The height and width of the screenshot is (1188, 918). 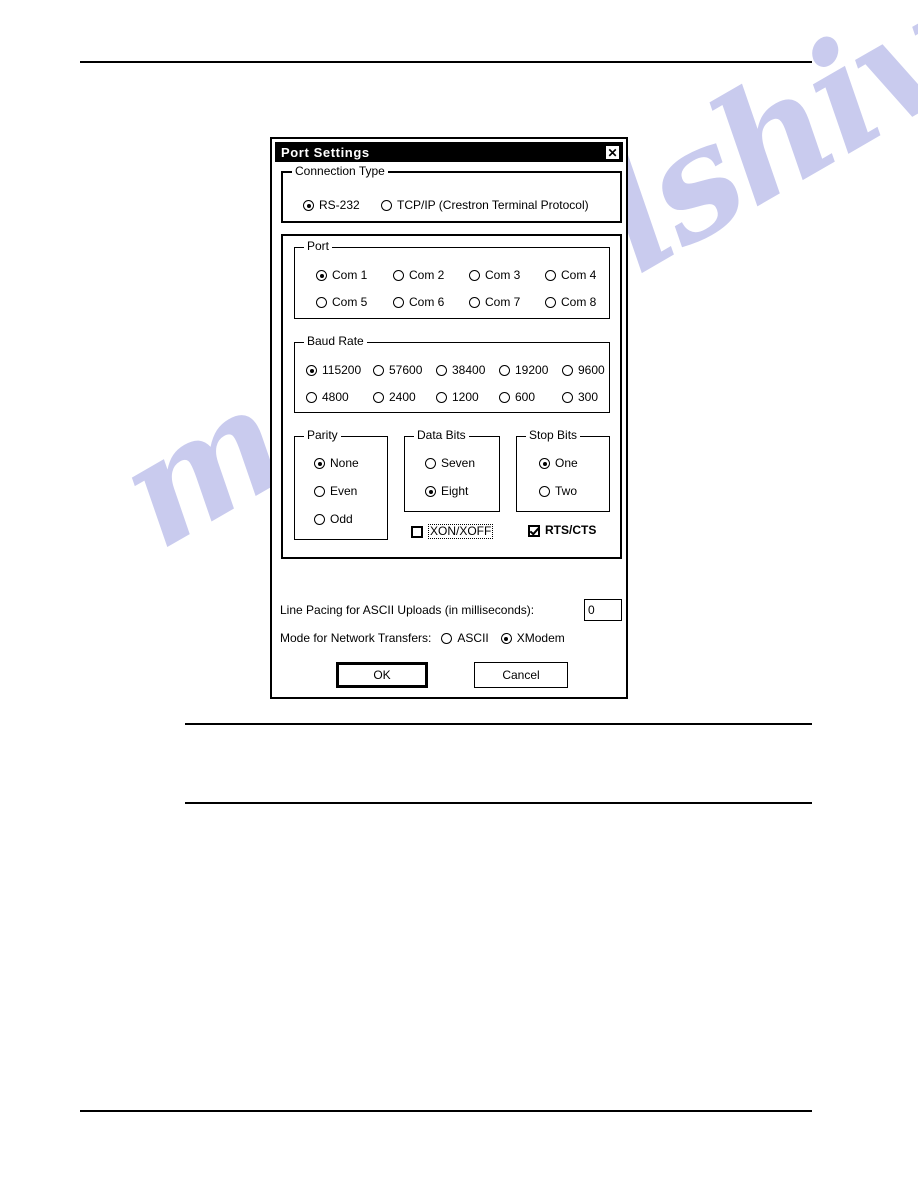 I want to click on settings-panel: Port Com 1 Com 2 Com 3 Com 4 Com 5 Com 6, so click(x=451, y=396).